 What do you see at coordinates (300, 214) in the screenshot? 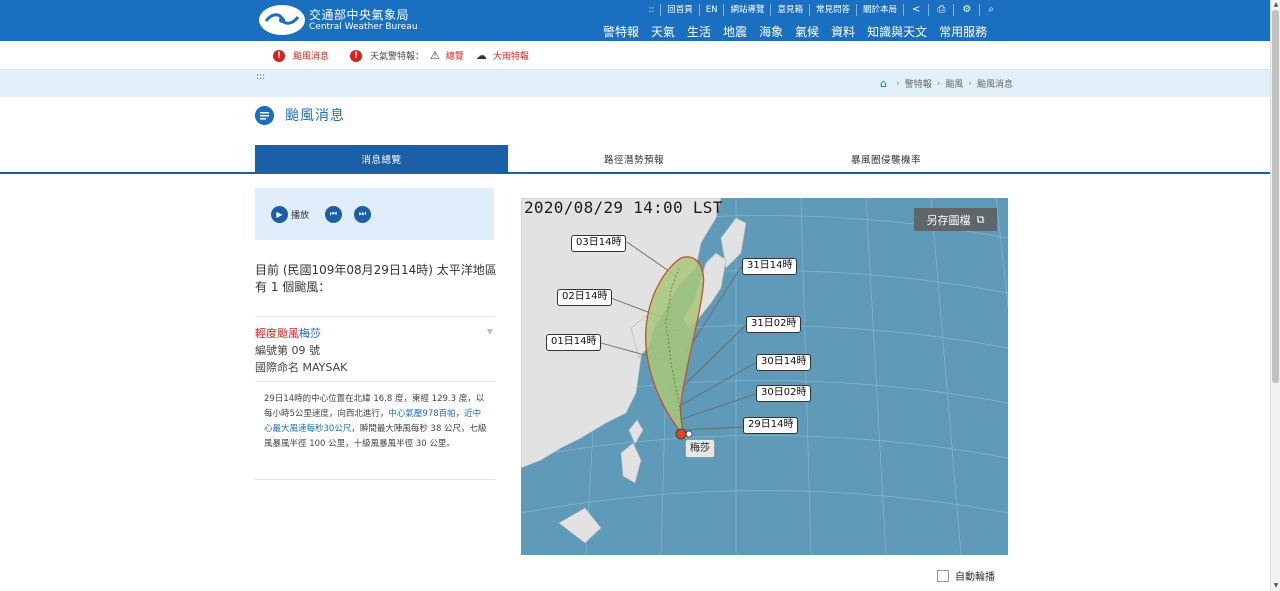
I see `play-label: 播放` at bounding box center [300, 214].